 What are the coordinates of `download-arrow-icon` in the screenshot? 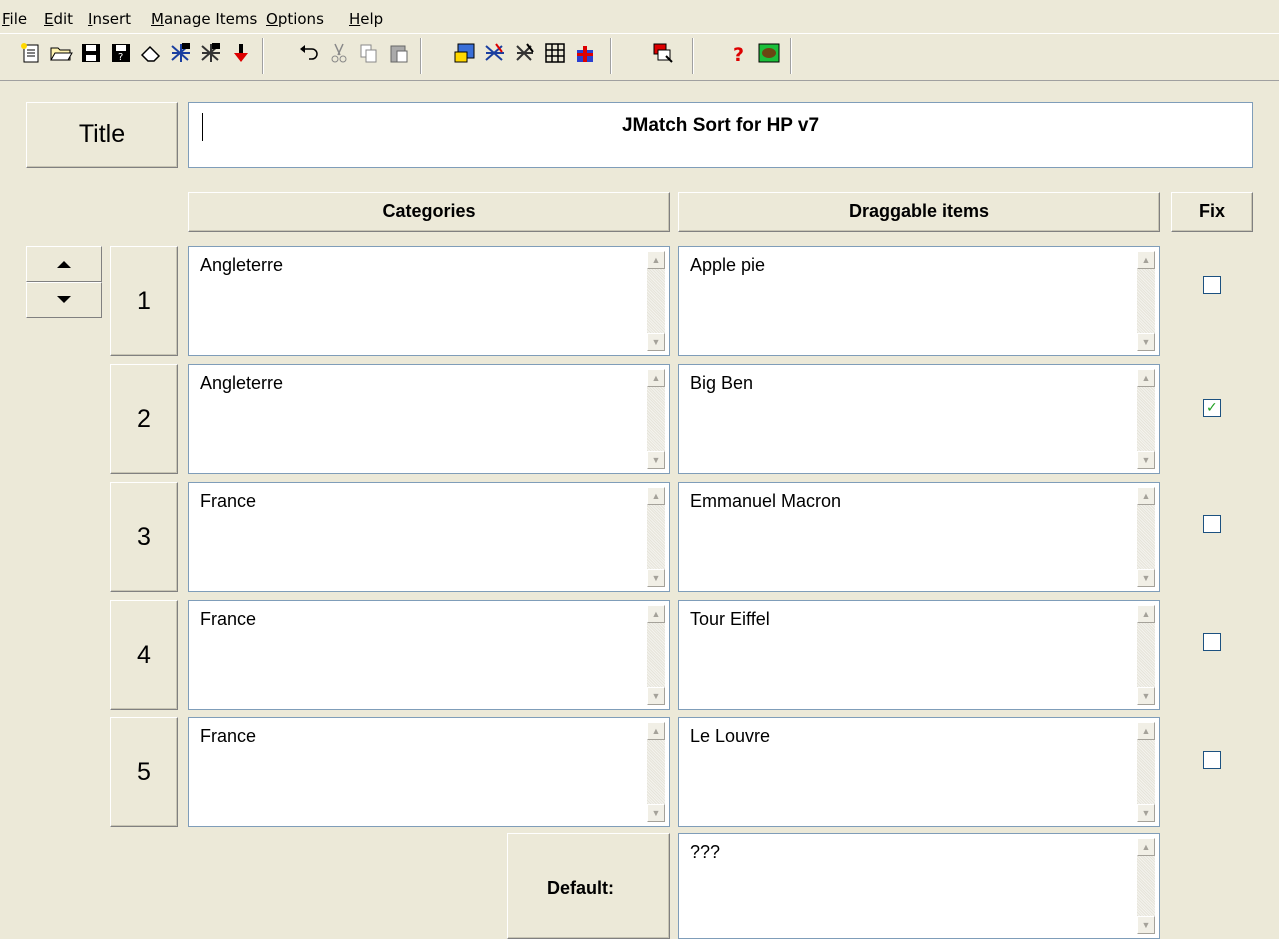 It's located at (241, 53).